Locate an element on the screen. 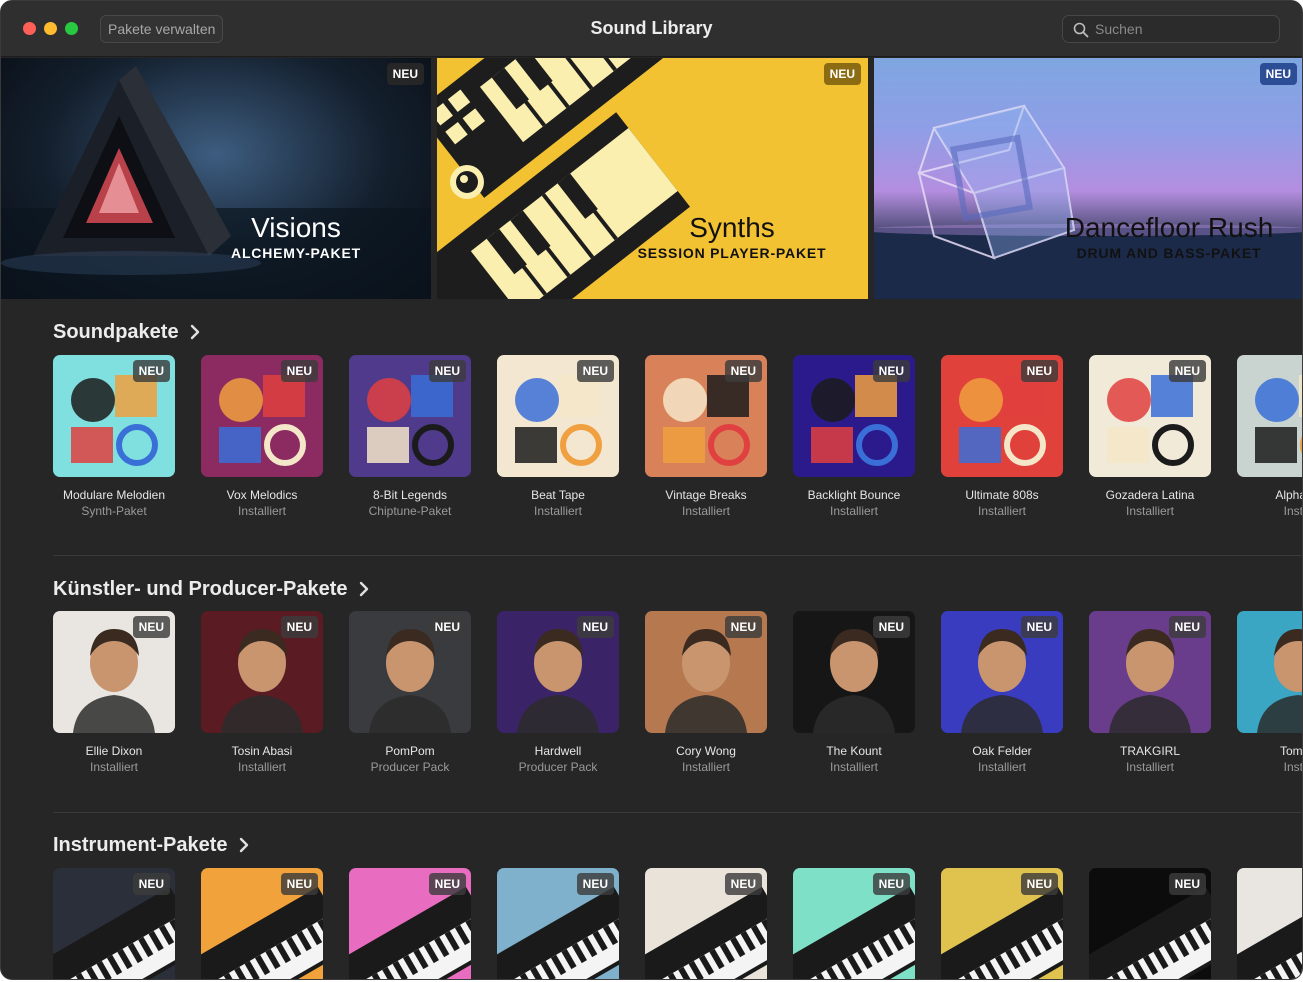 The image size is (1303, 982). banner-dancefloor-text: Dancefloor Rush DRUM AND BASS-PAKET is located at coordinates (1169, 236).